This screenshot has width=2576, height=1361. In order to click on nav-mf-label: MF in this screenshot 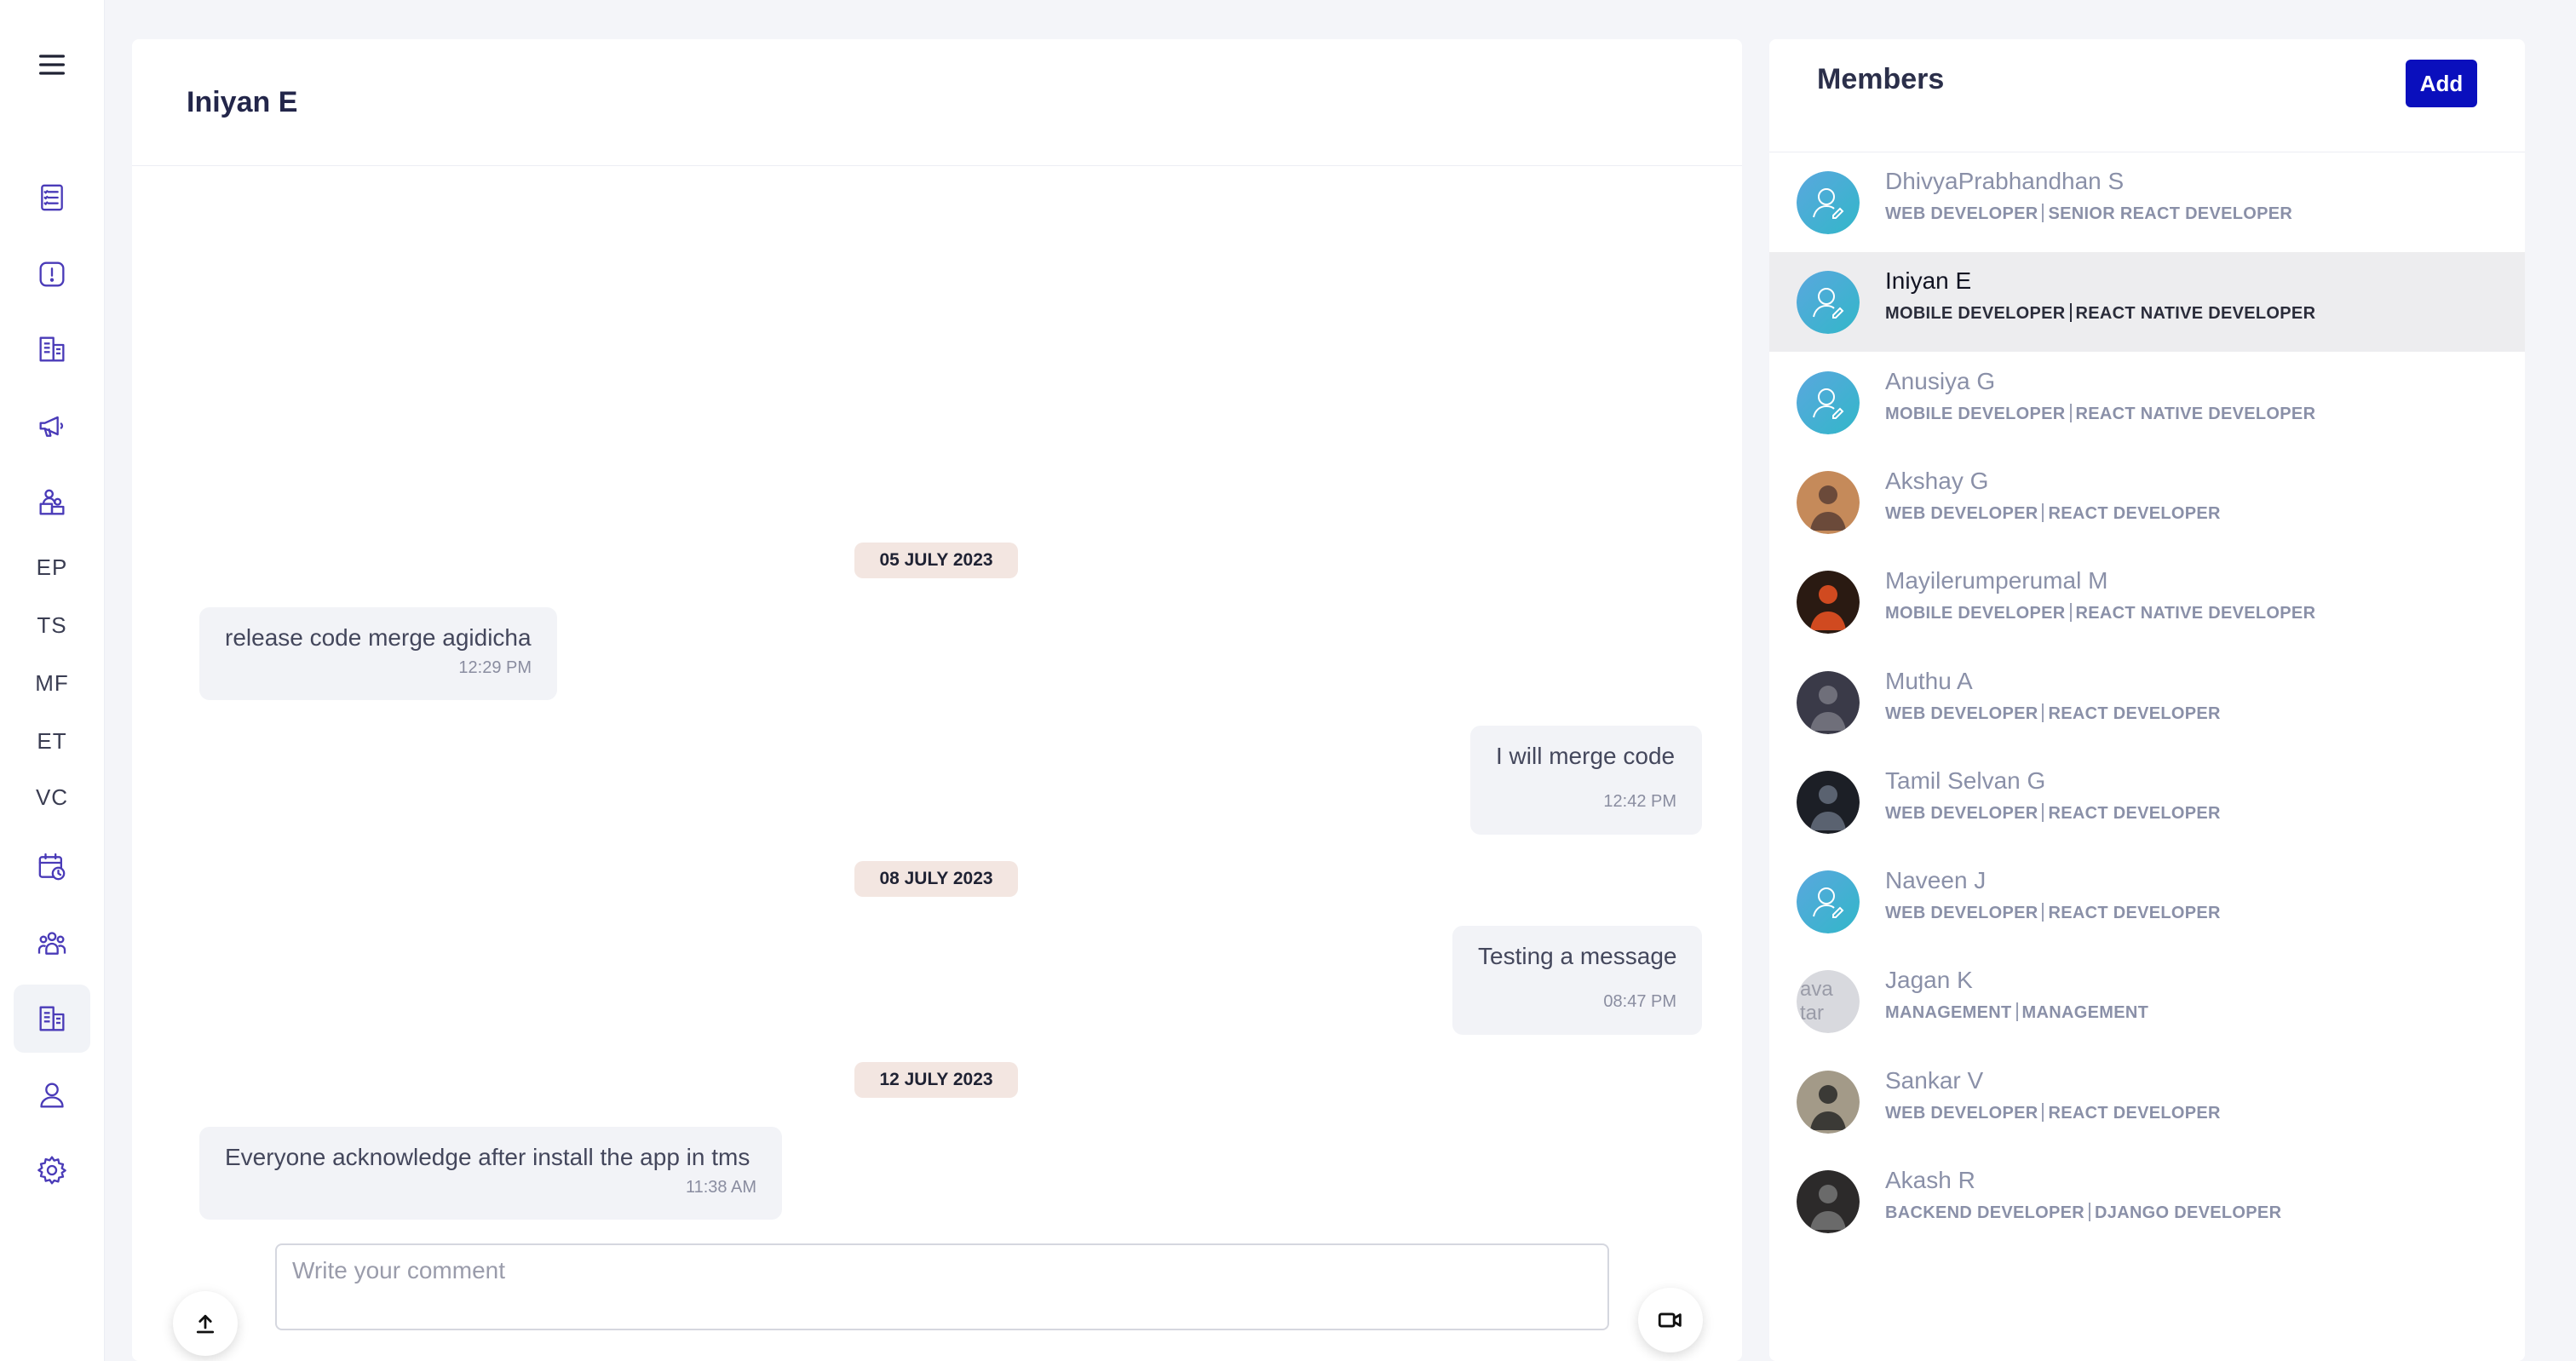, I will do `click(52, 682)`.